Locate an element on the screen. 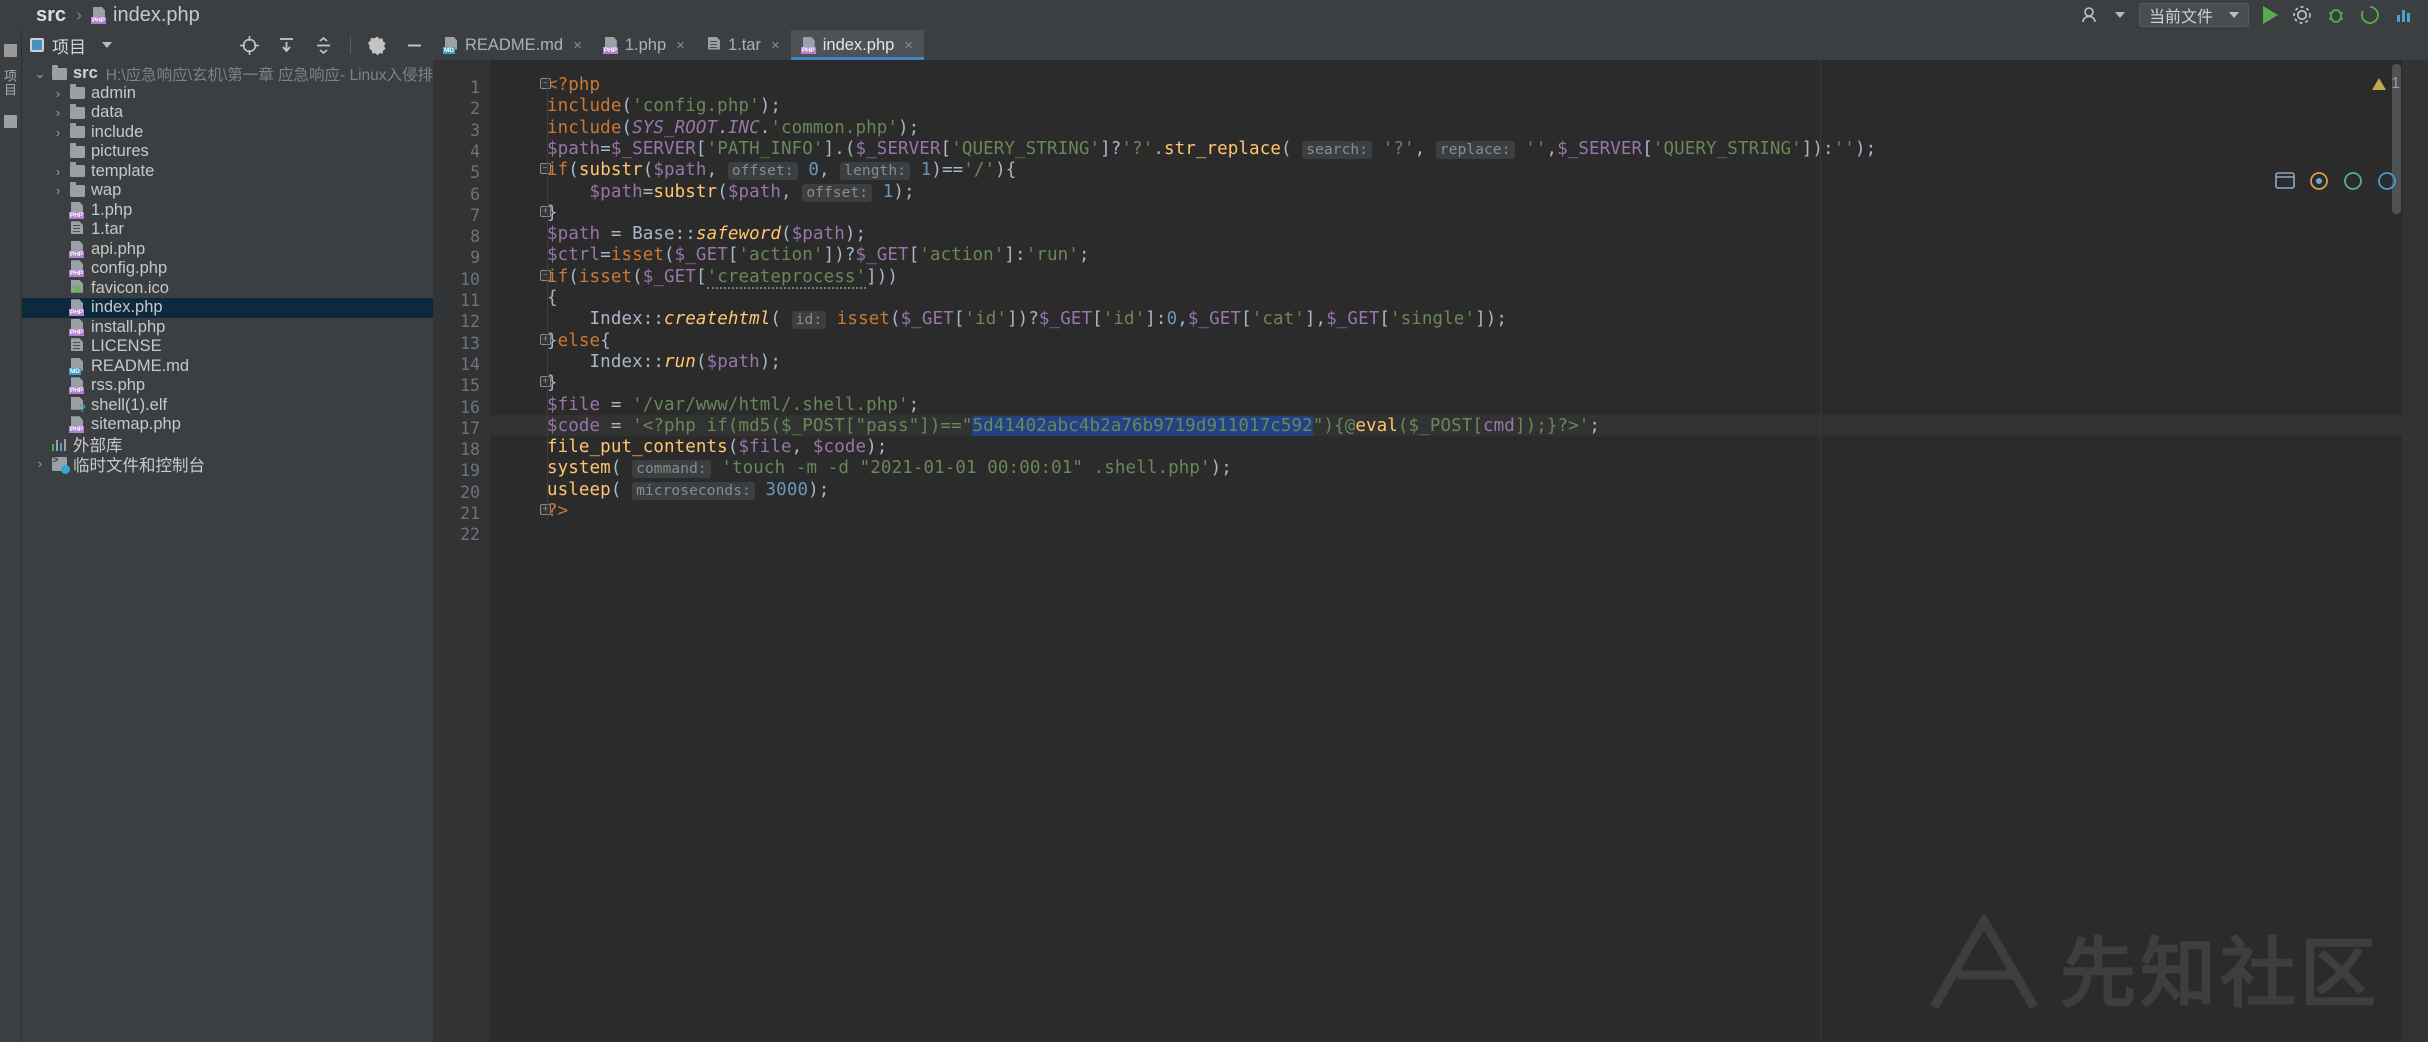 The width and height of the screenshot is (2428, 1042). tree-item: shell(1).elf is located at coordinates (227, 406).